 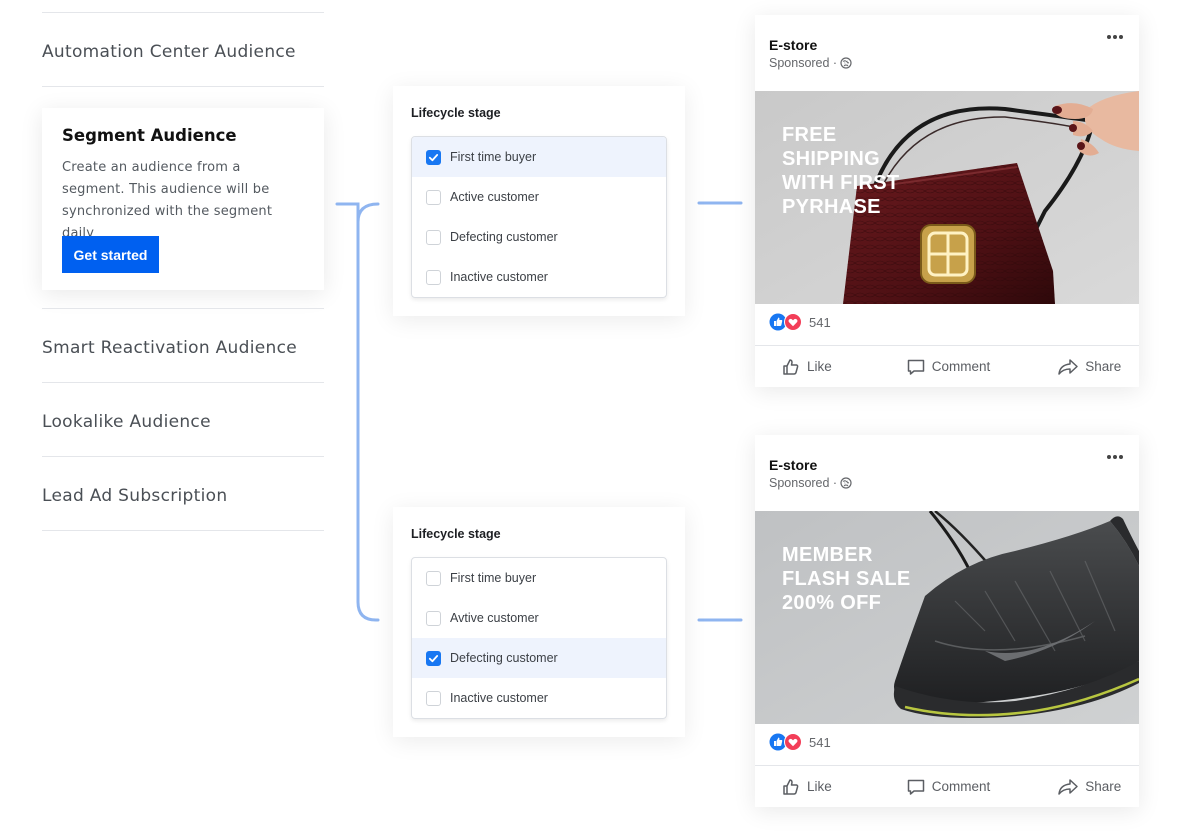 What do you see at coordinates (149, 135) in the screenshot?
I see `segment-audience-title: Segment Audience` at bounding box center [149, 135].